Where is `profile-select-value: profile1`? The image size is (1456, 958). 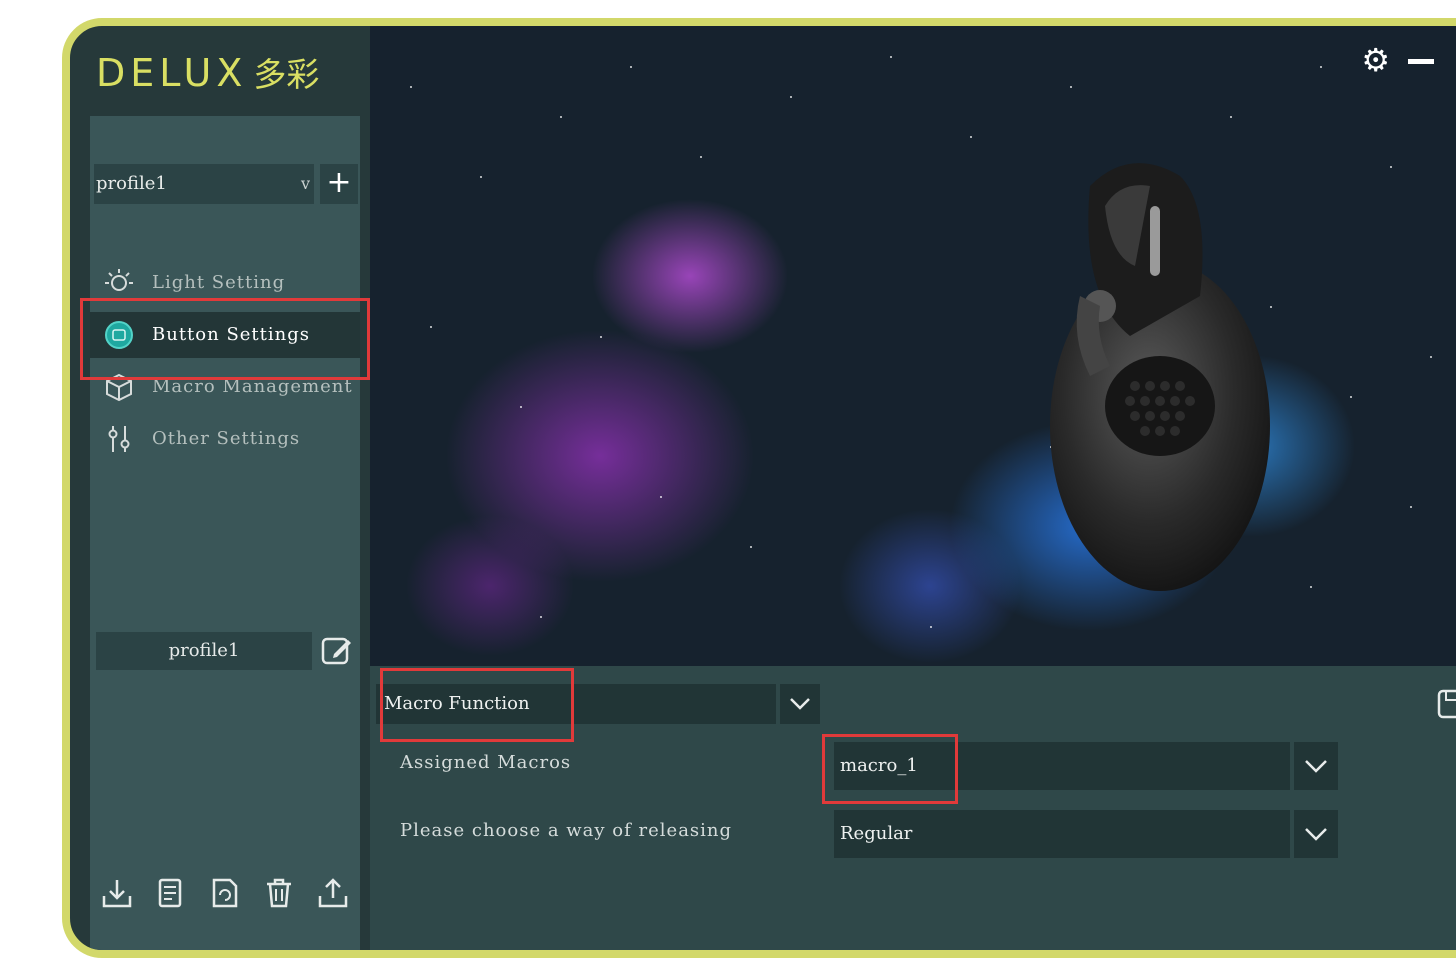 profile-select-value: profile1 is located at coordinates (131, 183).